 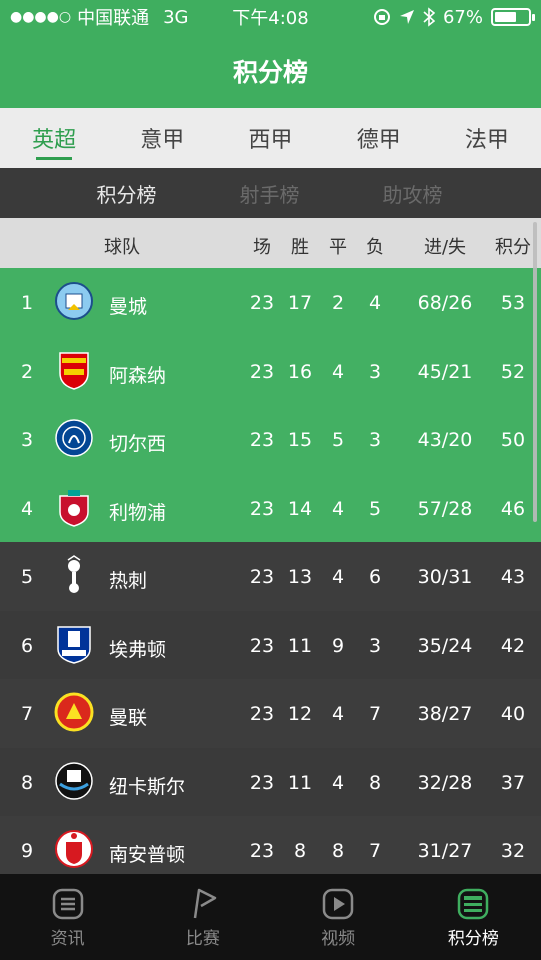 What do you see at coordinates (300, 714) in the screenshot?
I see `won-count: 12` at bounding box center [300, 714].